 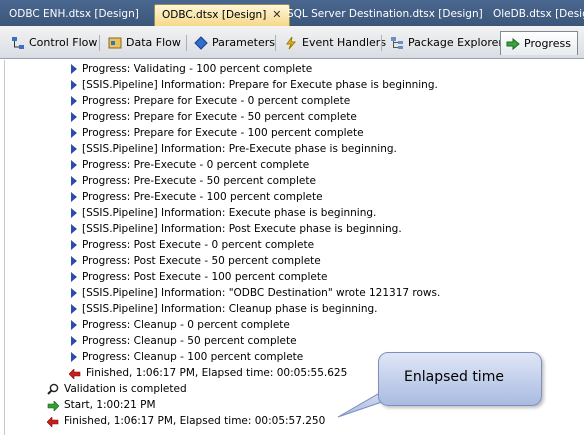 What do you see at coordinates (201, 43) in the screenshot?
I see `parameters-icon` at bounding box center [201, 43].